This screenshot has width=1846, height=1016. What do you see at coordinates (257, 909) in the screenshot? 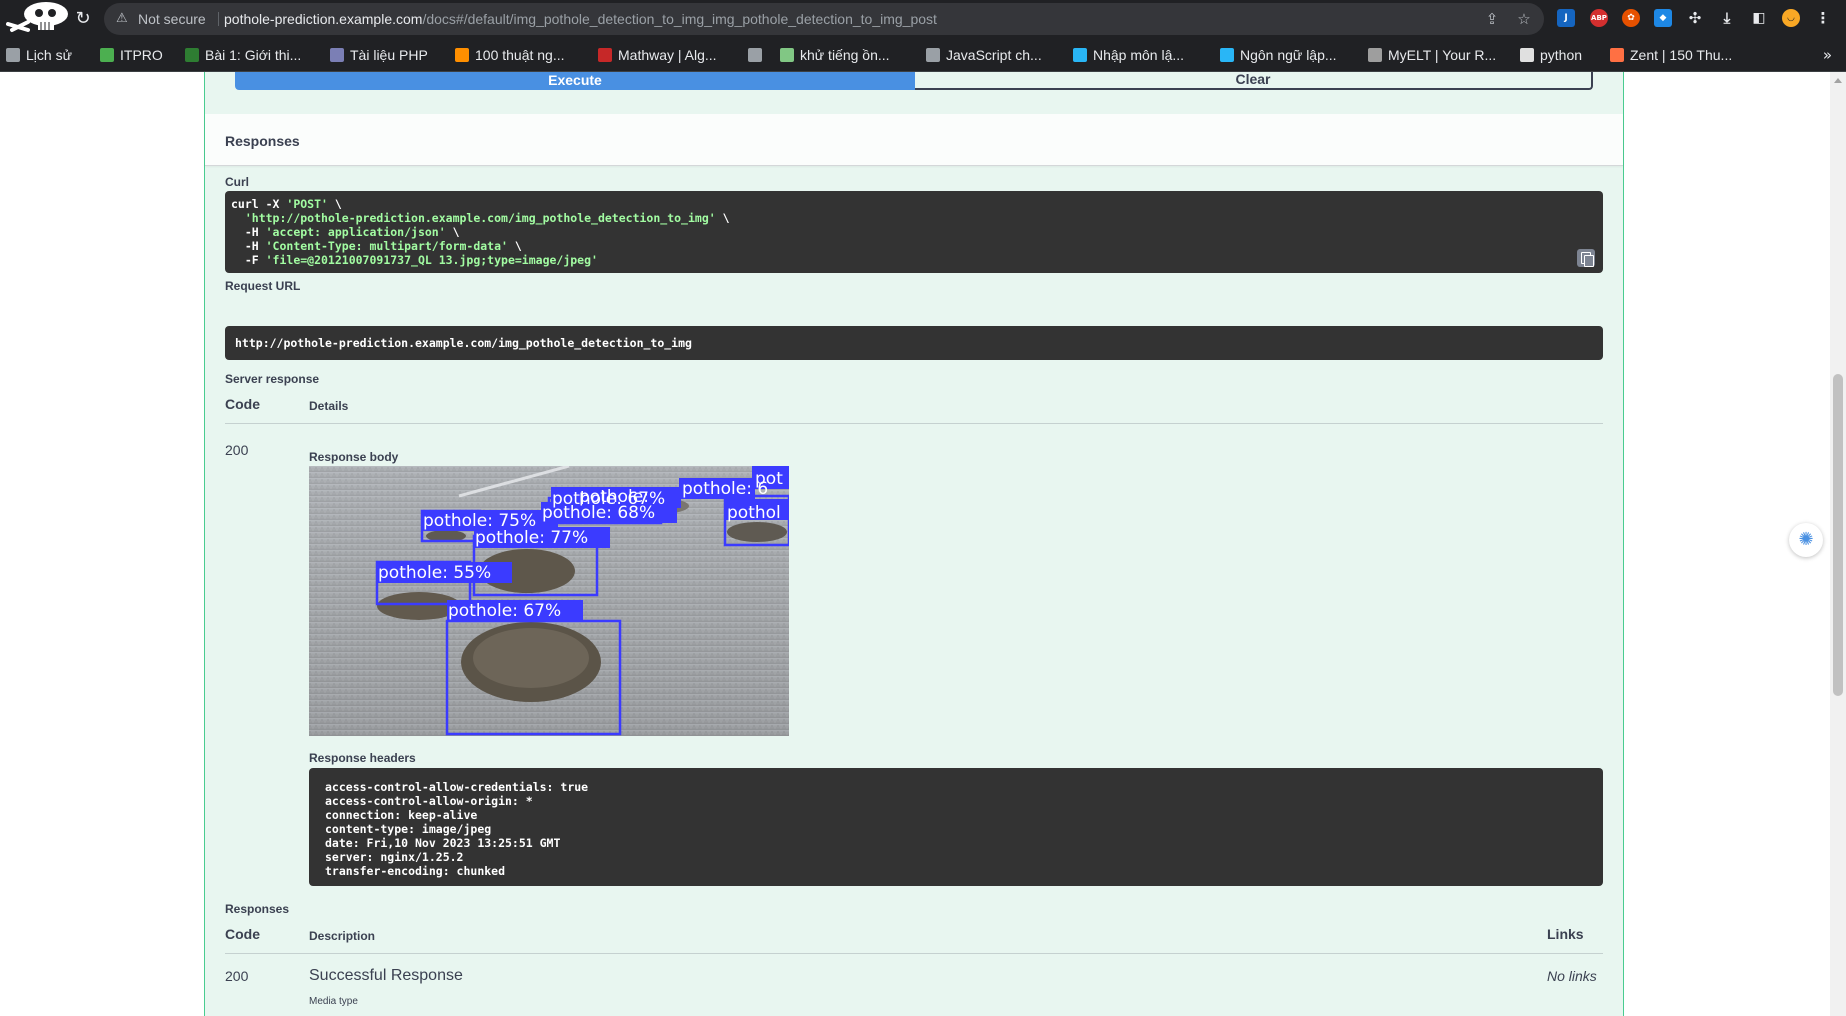
I see `responses-label: Responses` at bounding box center [257, 909].